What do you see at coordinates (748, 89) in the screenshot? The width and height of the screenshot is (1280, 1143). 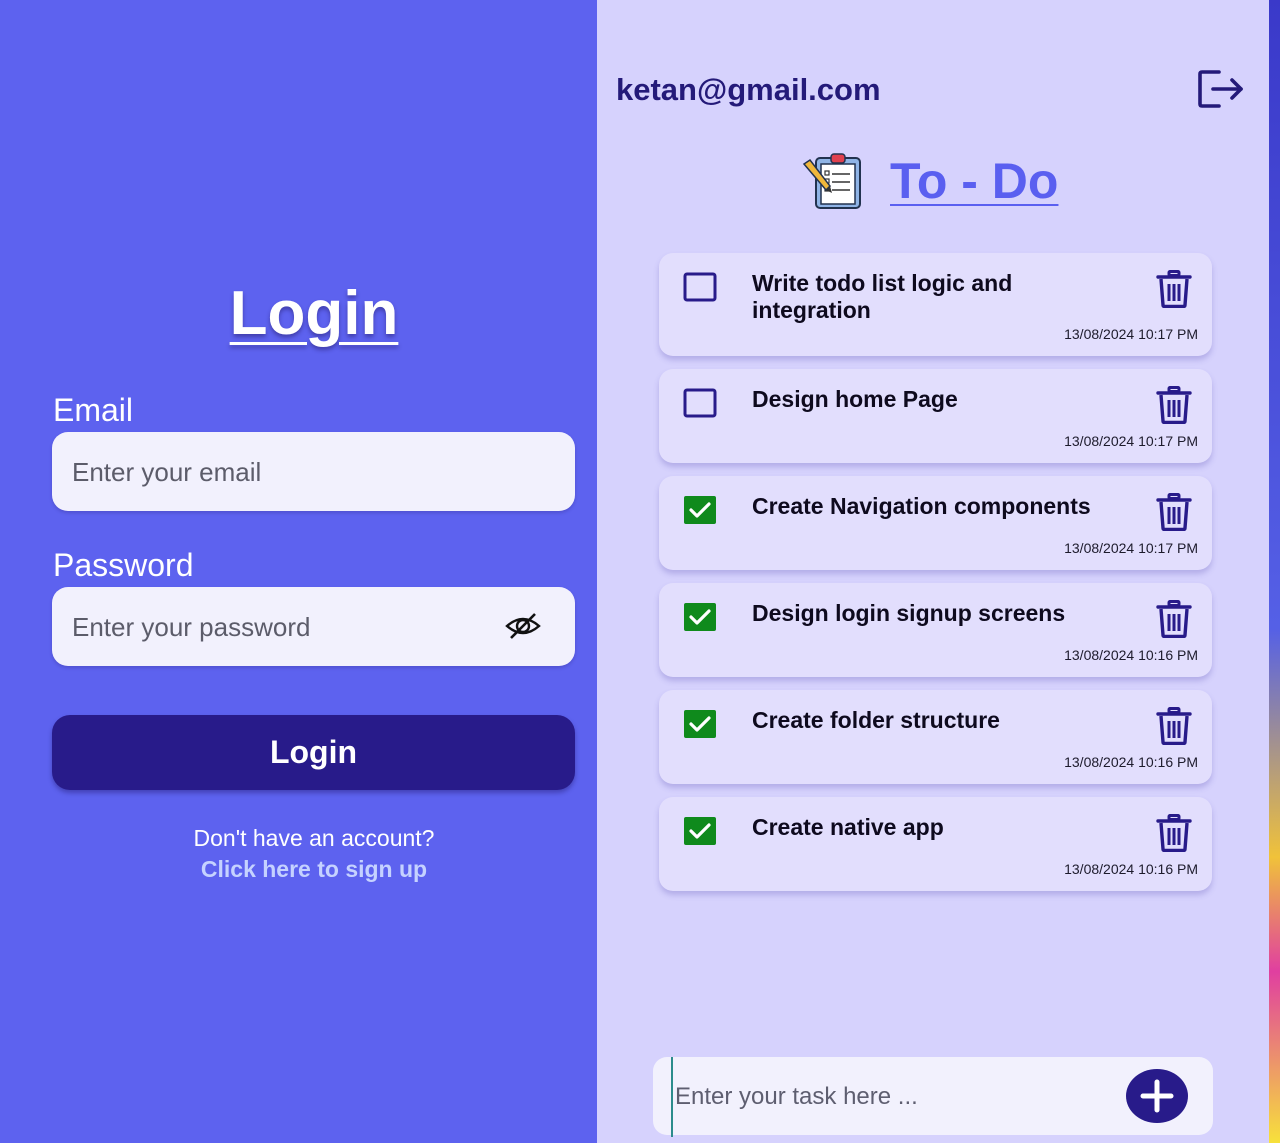 I see `user-email: ketan@gmail.com` at bounding box center [748, 89].